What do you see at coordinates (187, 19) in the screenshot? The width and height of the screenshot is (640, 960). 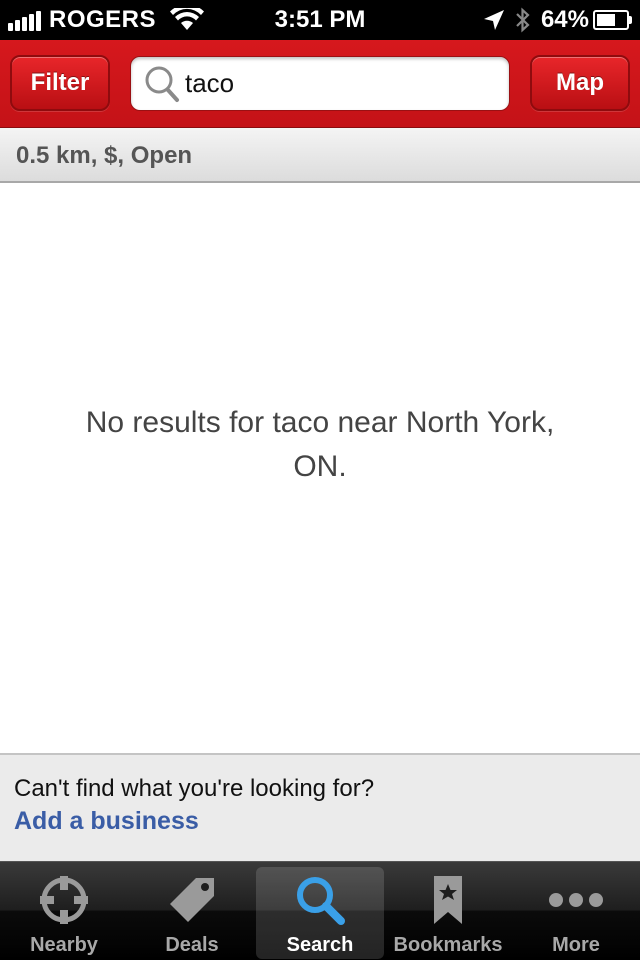 I see `wifi-icon` at bounding box center [187, 19].